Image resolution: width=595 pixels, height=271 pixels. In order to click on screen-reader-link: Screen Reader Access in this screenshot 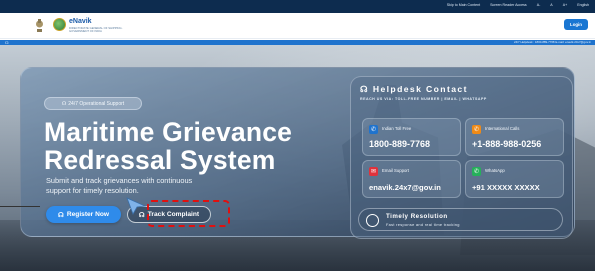, I will do `click(508, 5)`.